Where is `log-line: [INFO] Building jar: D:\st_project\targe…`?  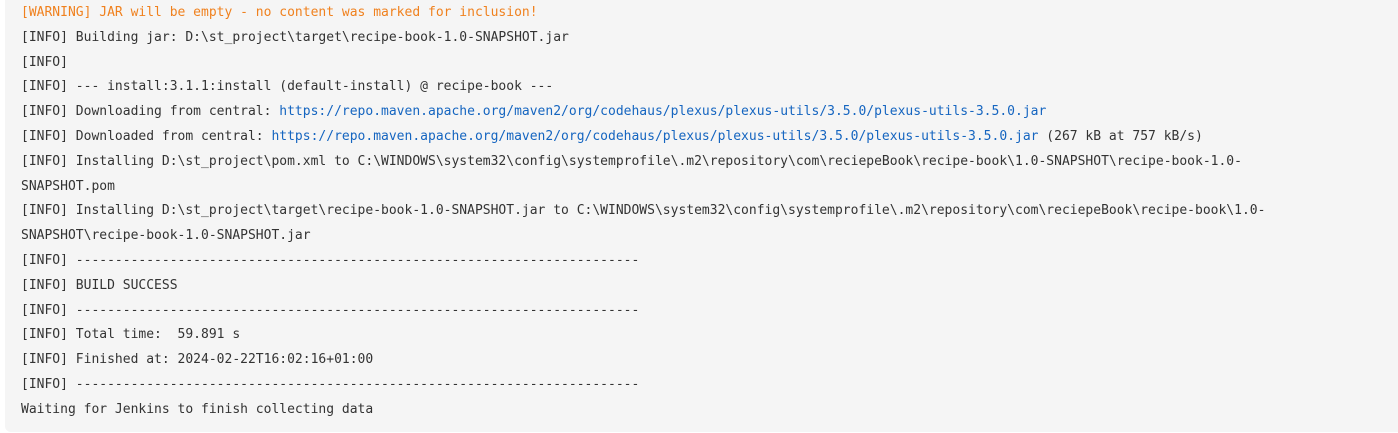
log-line: [INFO] Building jar: D:\st_project\targe… is located at coordinates (709, 38).